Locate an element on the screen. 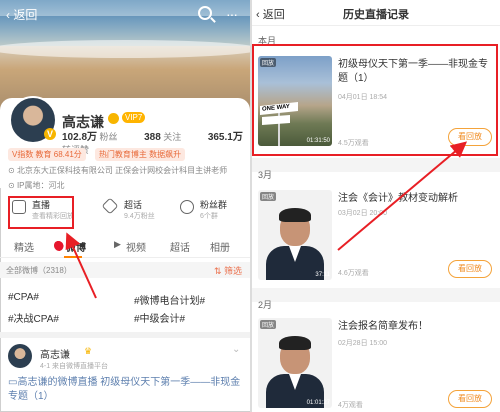 The height and width of the screenshot is (412, 500). filter-button: ⇅ 筛选 is located at coordinates (228, 270).